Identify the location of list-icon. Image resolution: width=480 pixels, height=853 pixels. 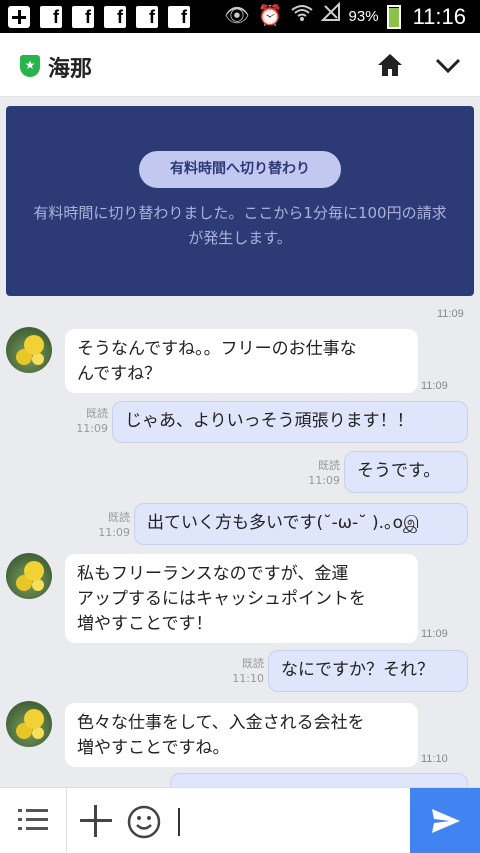
(33, 819).